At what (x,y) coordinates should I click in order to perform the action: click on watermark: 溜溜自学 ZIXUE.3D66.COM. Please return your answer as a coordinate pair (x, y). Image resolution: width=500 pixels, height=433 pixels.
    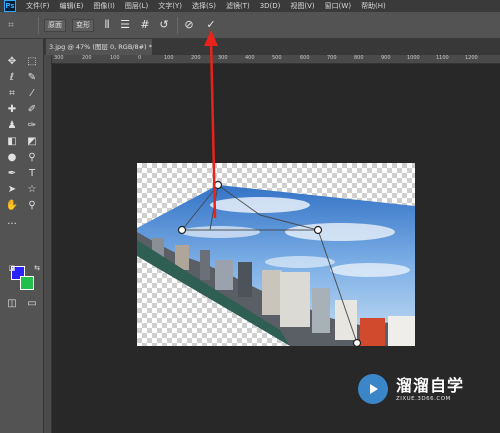
    Looking at the image, I should click on (412, 389).